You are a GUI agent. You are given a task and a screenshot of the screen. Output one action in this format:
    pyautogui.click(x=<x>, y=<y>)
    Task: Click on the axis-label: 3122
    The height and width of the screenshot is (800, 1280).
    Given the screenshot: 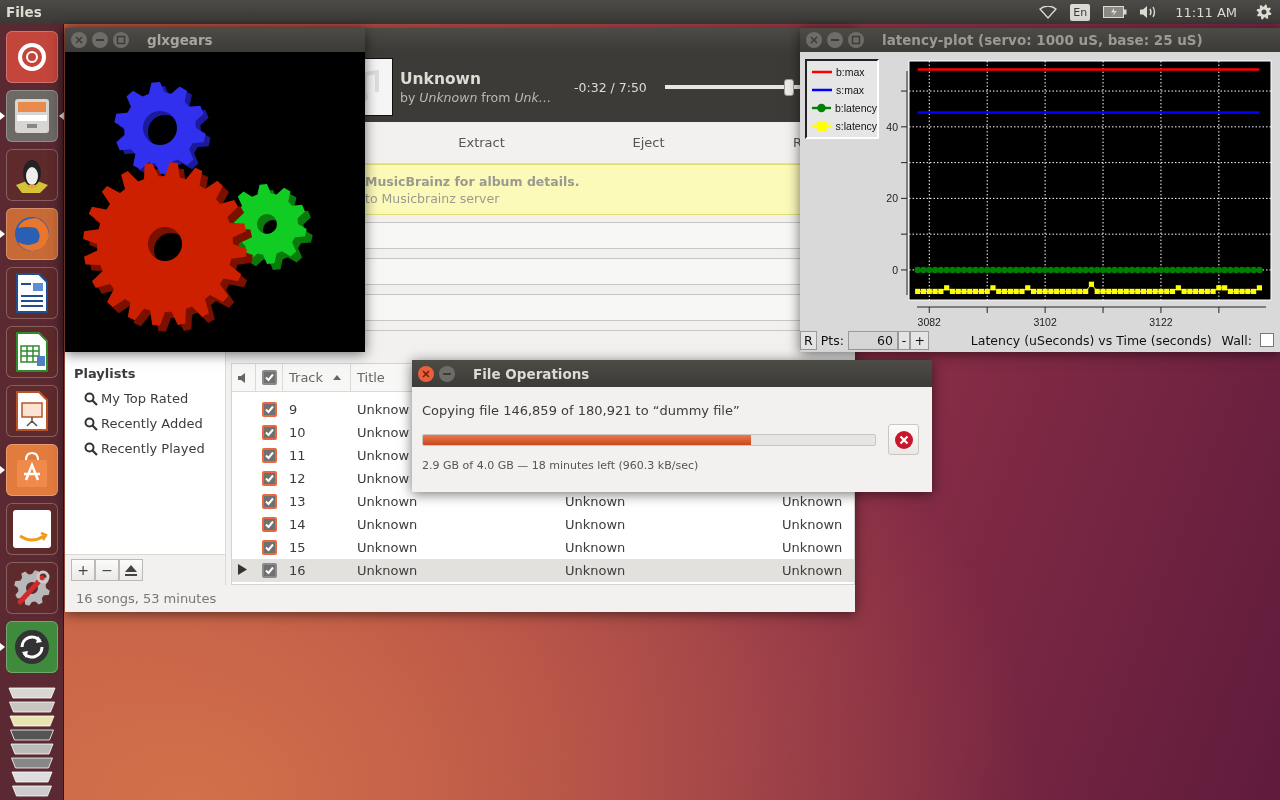 What is the action you would take?
    pyautogui.click(x=1161, y=321)
    